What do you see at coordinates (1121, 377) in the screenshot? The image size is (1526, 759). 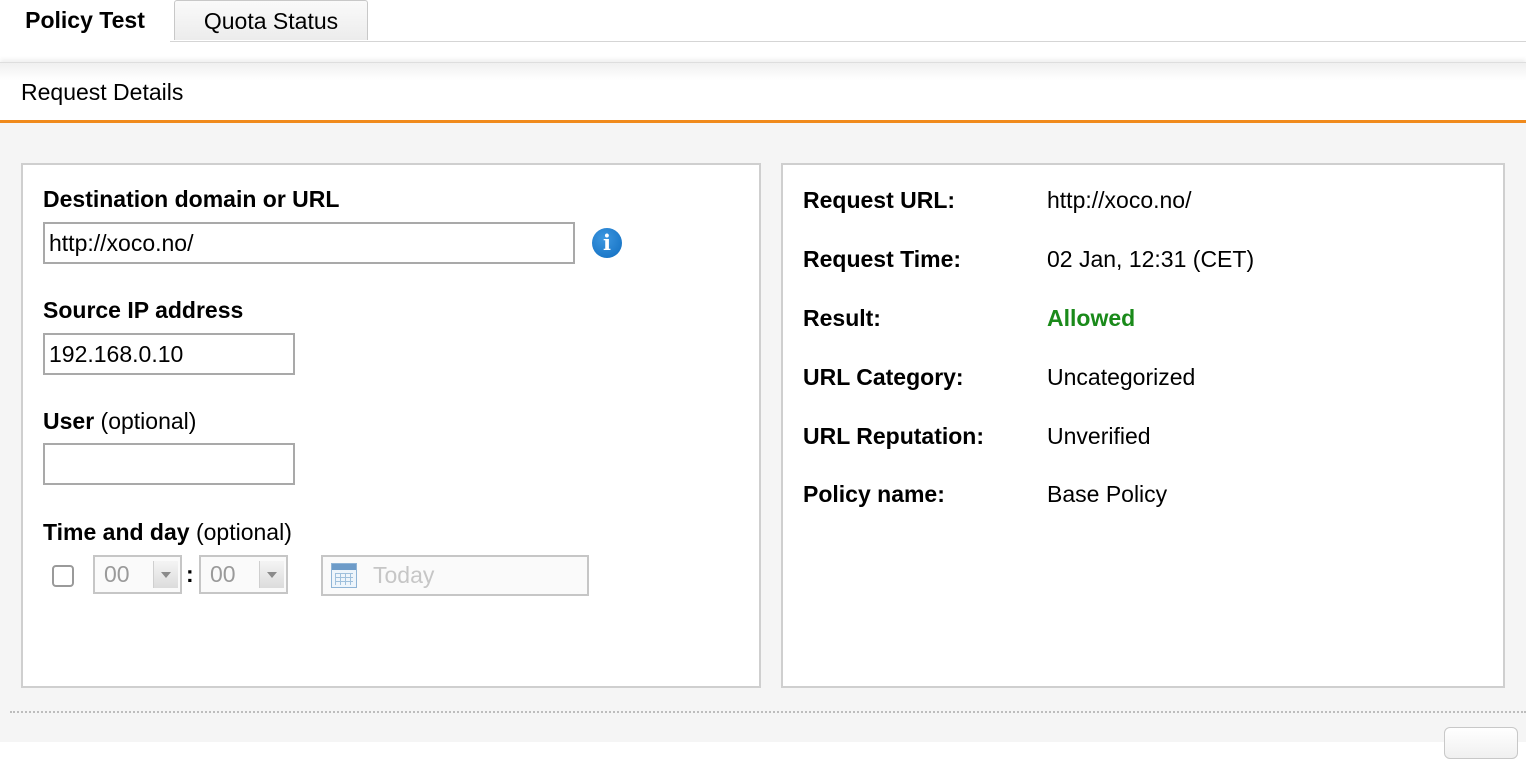 I see `url-category-value: Uncategorized` at bounding box center [1121, 377].